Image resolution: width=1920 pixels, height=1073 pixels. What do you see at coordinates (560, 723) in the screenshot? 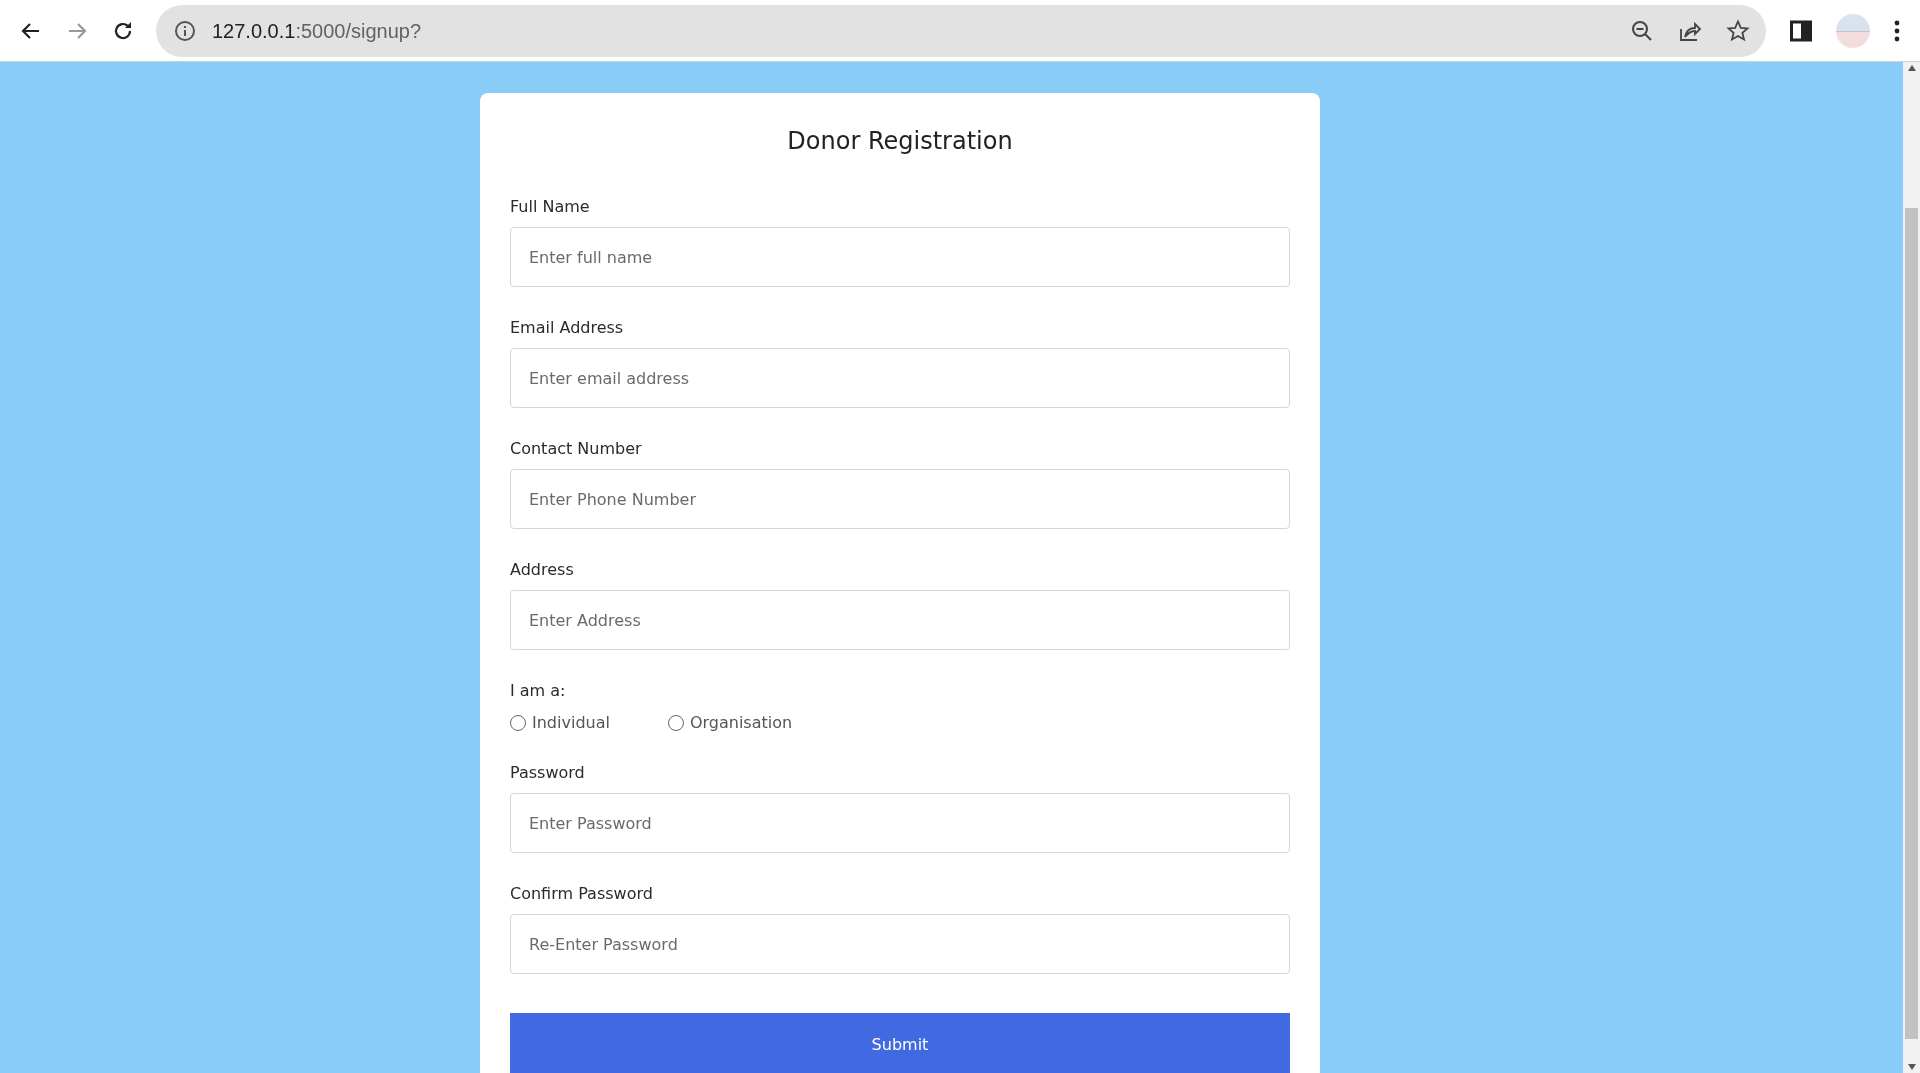
I see `radio-option: Individual` at bounding box center [560, 723].